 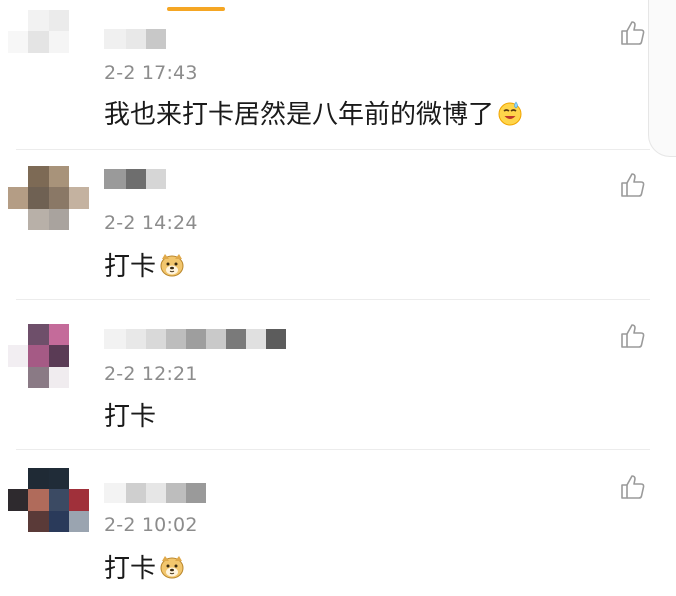 I want to click on comment-text-label: 我也来打卡居然是八年前的微博了, so click(x=299, y=115).